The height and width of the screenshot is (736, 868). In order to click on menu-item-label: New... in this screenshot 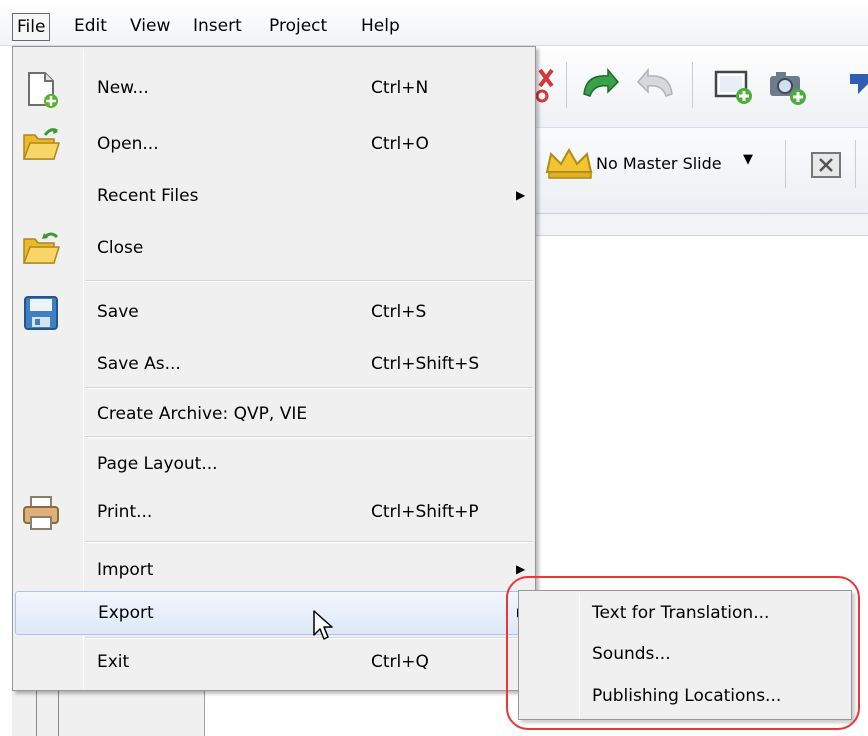, I will do `click(123, 88)`.